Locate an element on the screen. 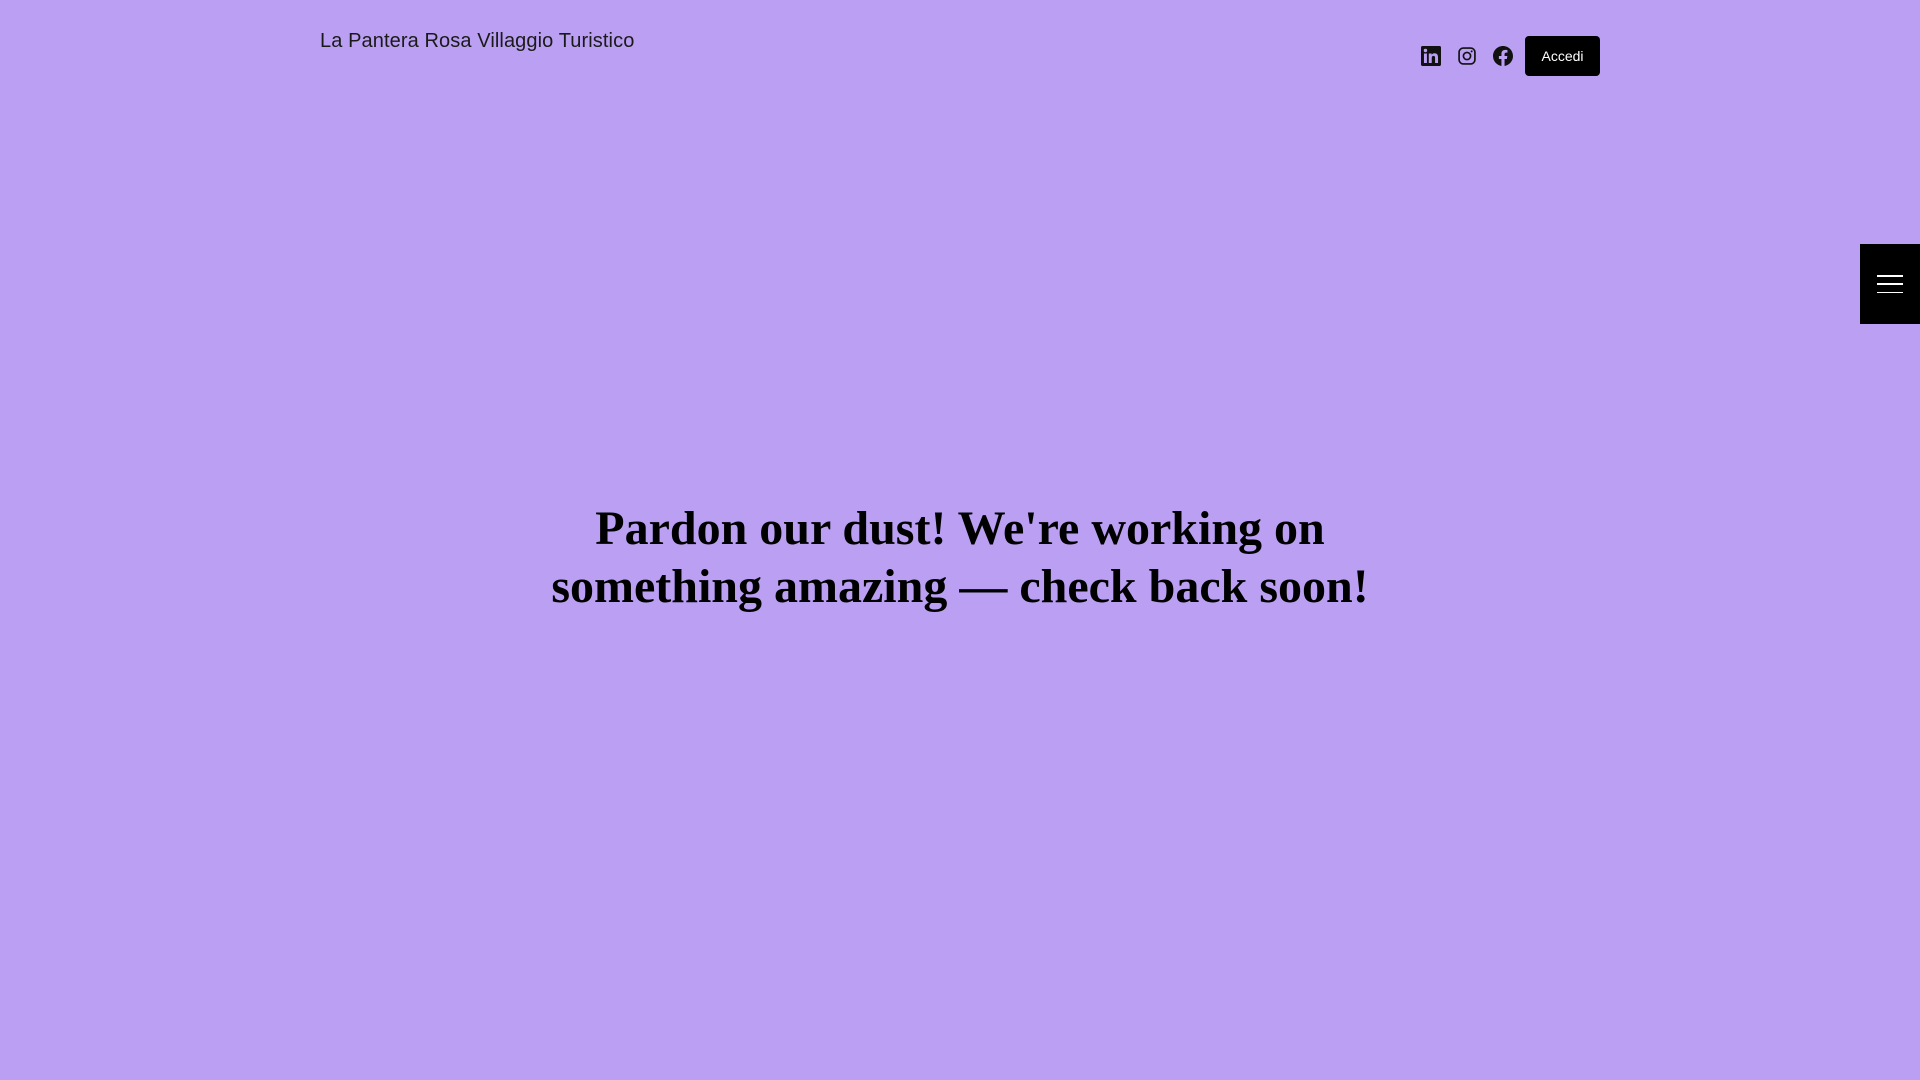 Image resolution: width=1920 pixels, height=1080 pixels. header-actions: Accedi is located at coordinates (1506, 56).